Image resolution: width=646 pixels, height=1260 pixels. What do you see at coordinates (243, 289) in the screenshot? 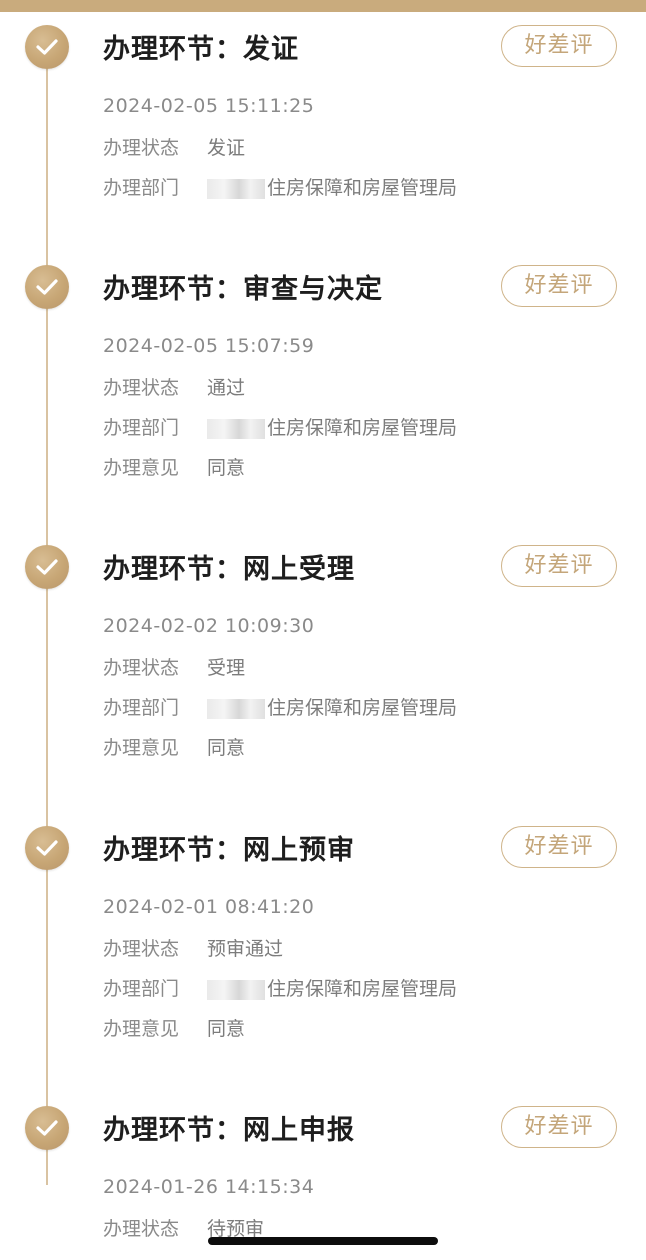
I see `step-title: 办理环节：审查与决定` at bounding box center [243, 289].